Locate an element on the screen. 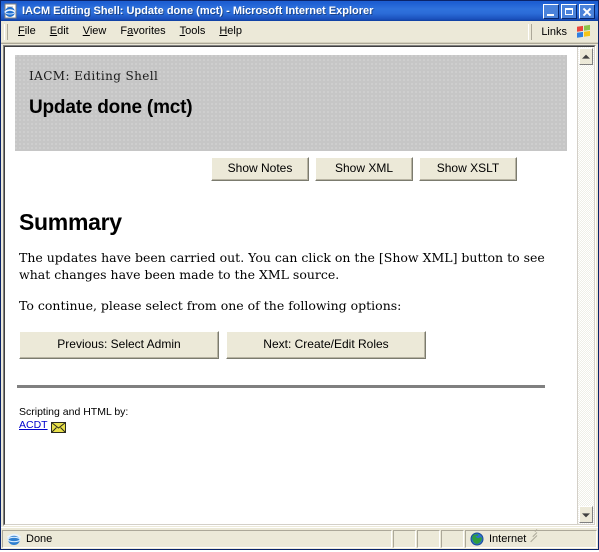 Image resolution: width=599 pixels, height=552 pixels. status-text: Done is located at coordinates (39, 539).